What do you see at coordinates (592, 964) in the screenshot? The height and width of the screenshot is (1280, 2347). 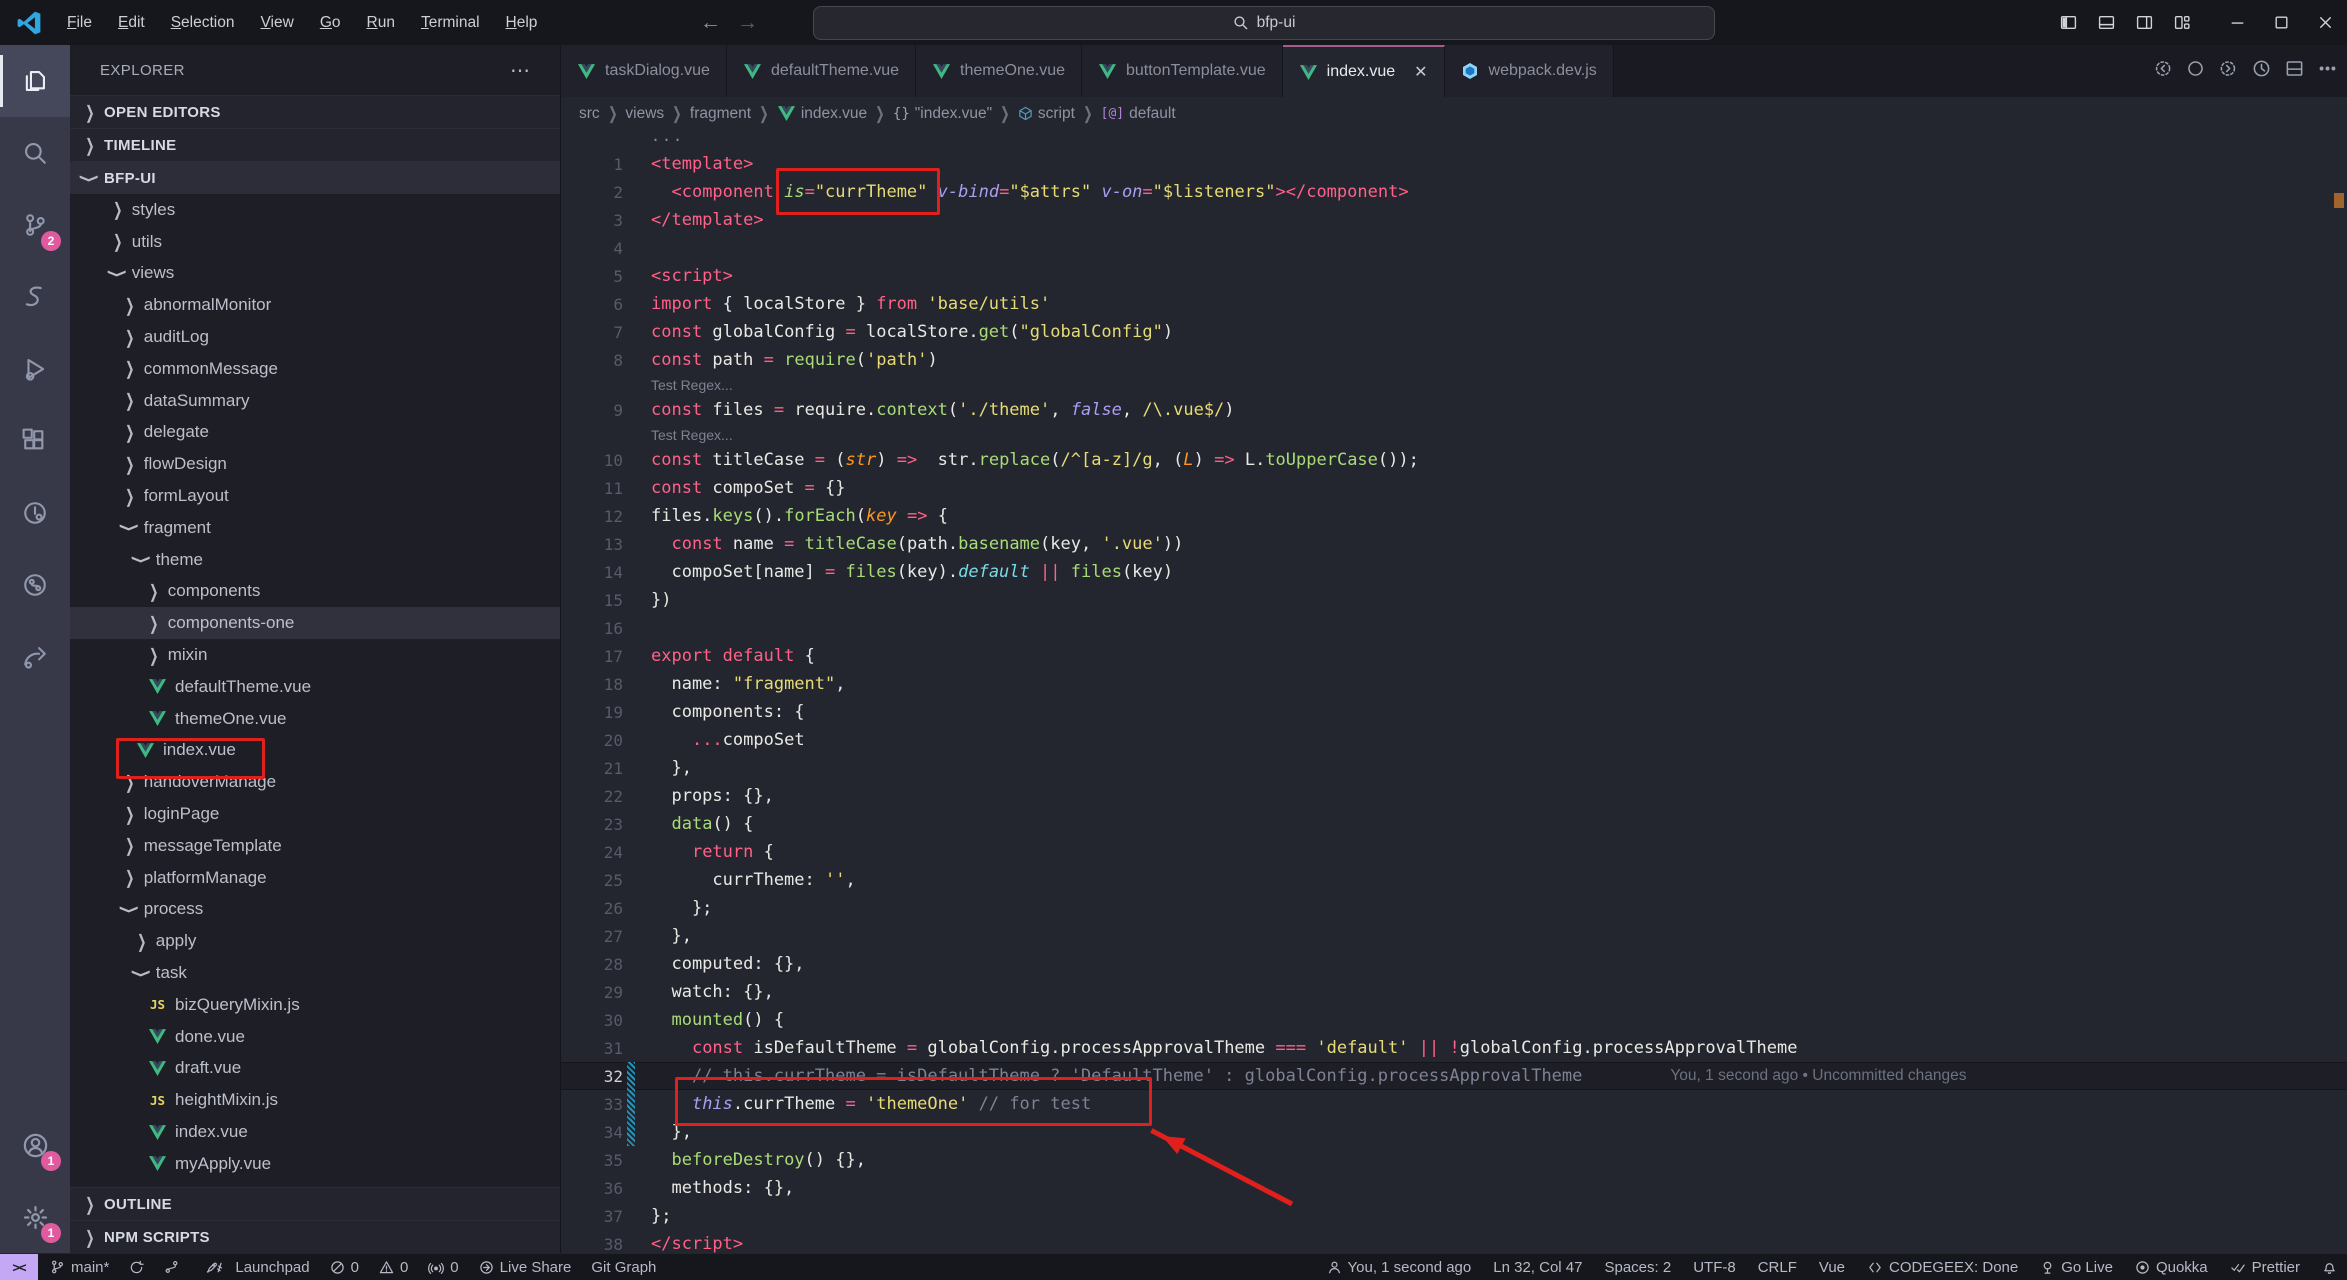 I see `line-number: 28` at bounding box center [592, 964].